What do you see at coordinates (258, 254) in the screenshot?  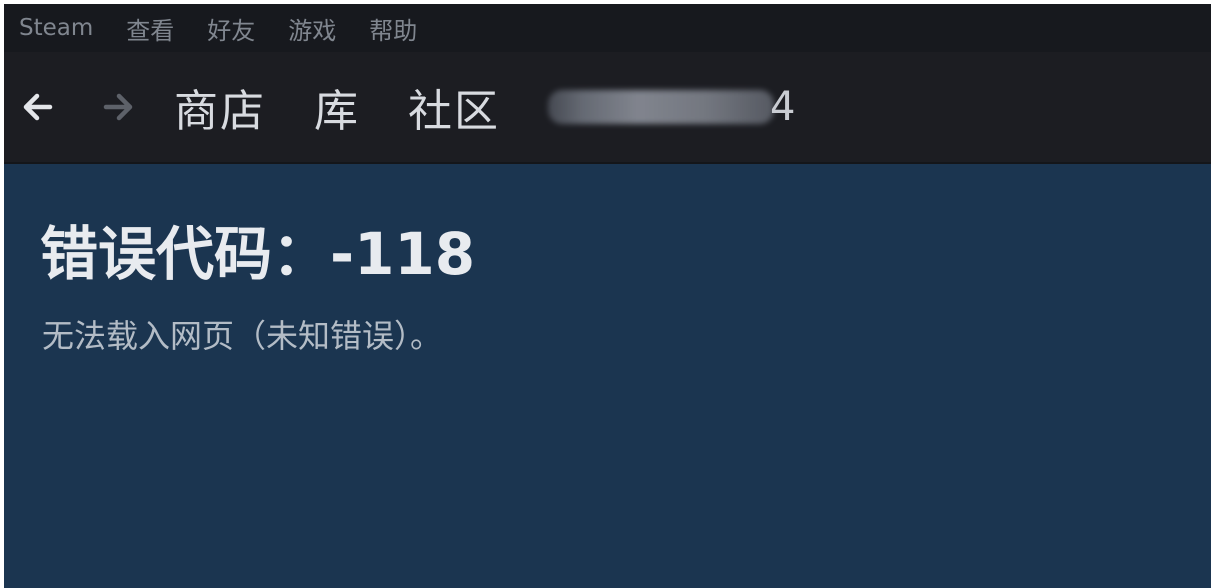 I see `error-title: 错误代码：-118` at bounding box center [258, 254].